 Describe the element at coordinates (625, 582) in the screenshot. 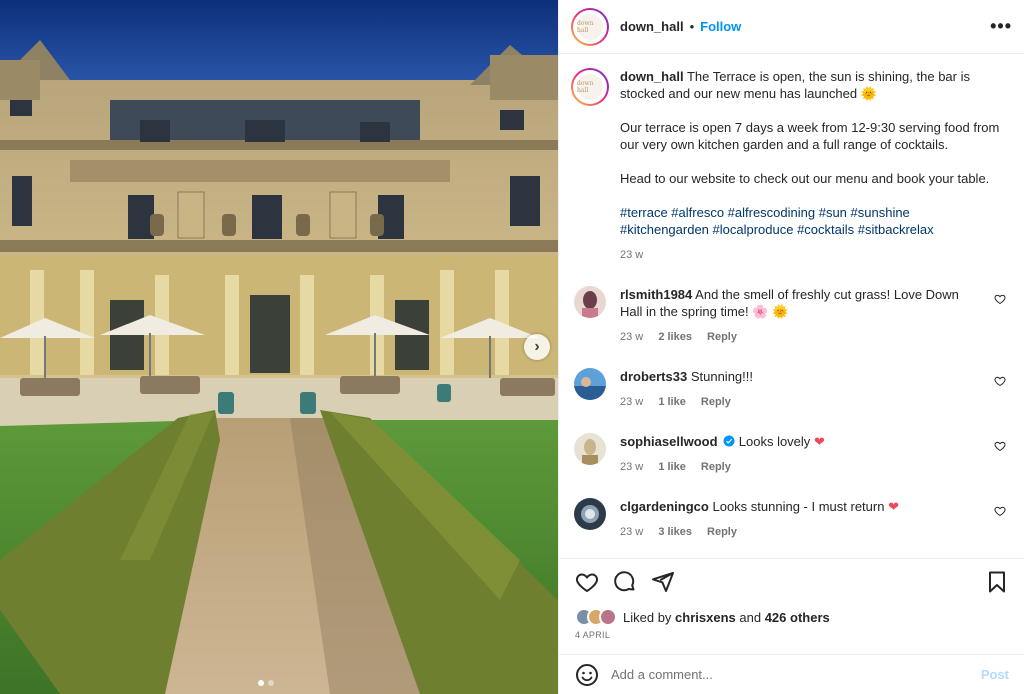

I see `comment-bubble-icon` at that location.